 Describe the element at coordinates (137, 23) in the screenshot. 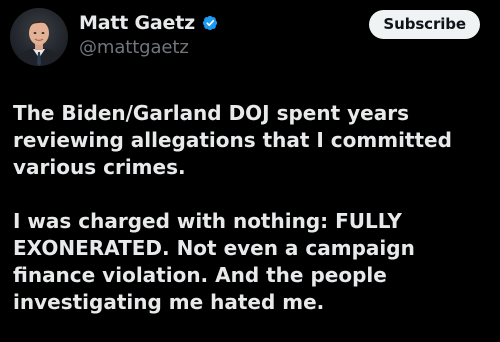

I see `display-name: Matt Gaetz` at that location.